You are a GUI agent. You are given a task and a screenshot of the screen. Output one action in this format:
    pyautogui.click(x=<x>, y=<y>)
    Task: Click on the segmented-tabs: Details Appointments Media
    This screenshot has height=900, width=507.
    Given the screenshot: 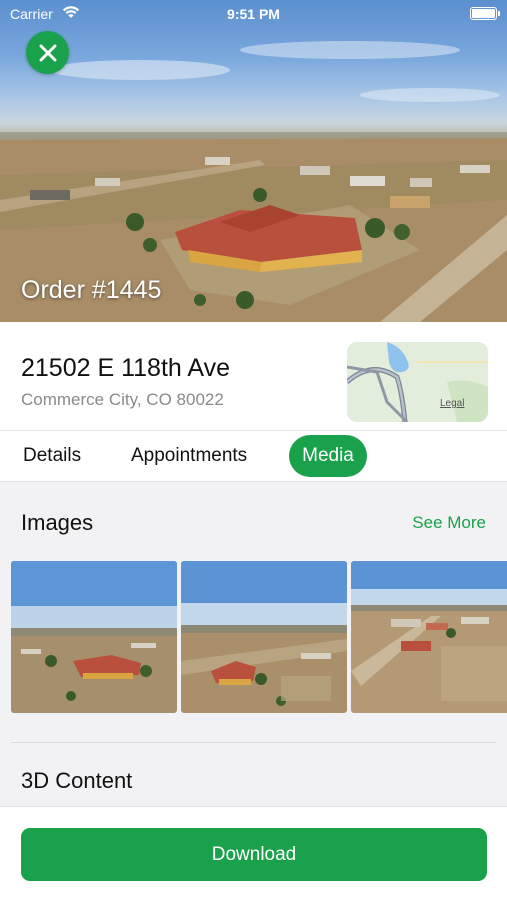 What is the action you would take?
    pyautogui.click(x=253, y=456)
    